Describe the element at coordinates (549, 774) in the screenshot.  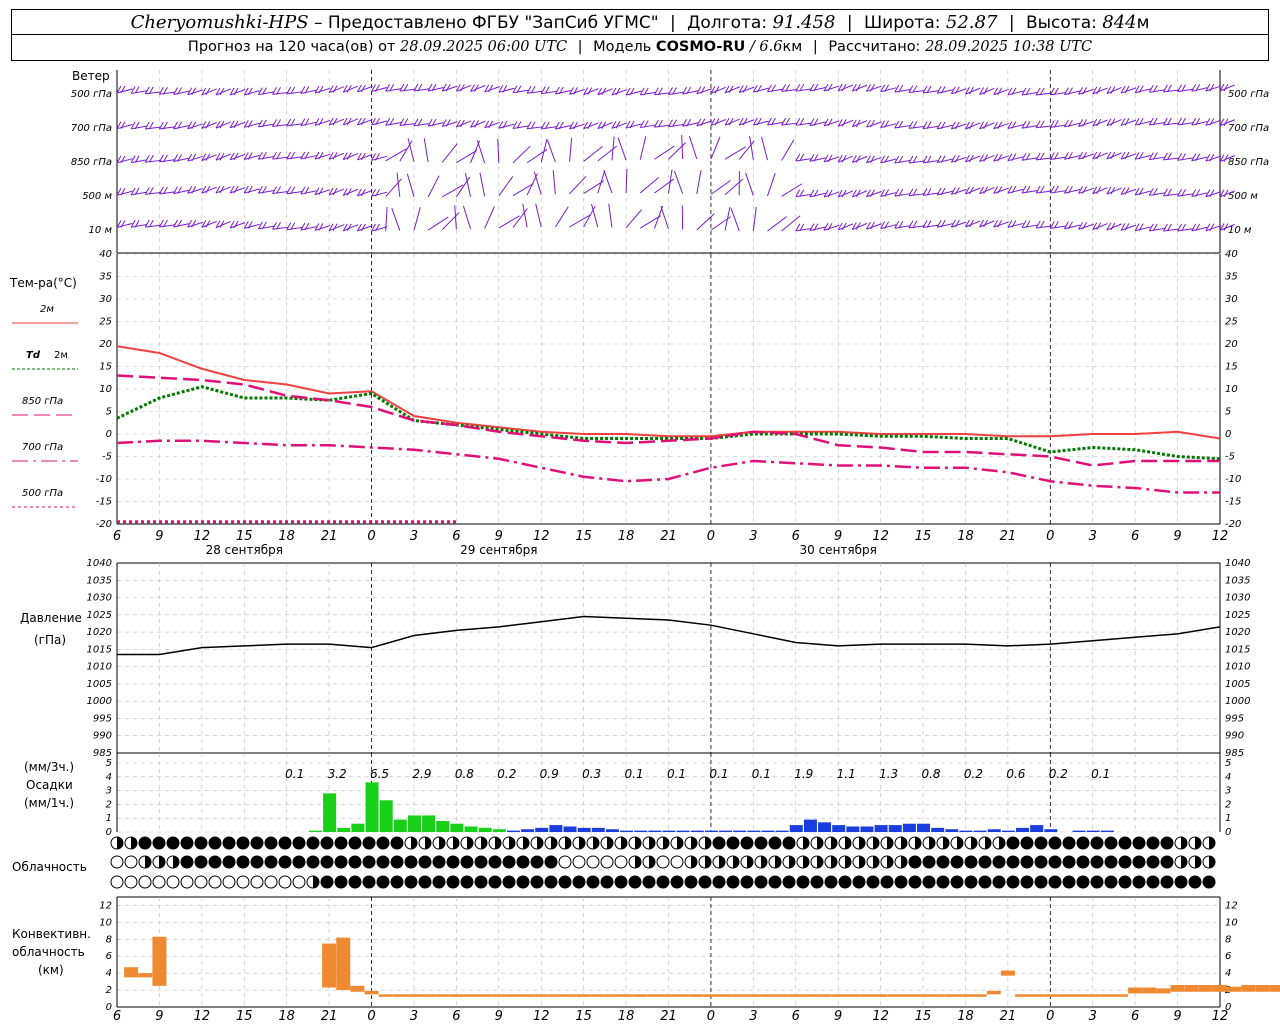
I see `precip-3h-sum: 0.9` at that location.